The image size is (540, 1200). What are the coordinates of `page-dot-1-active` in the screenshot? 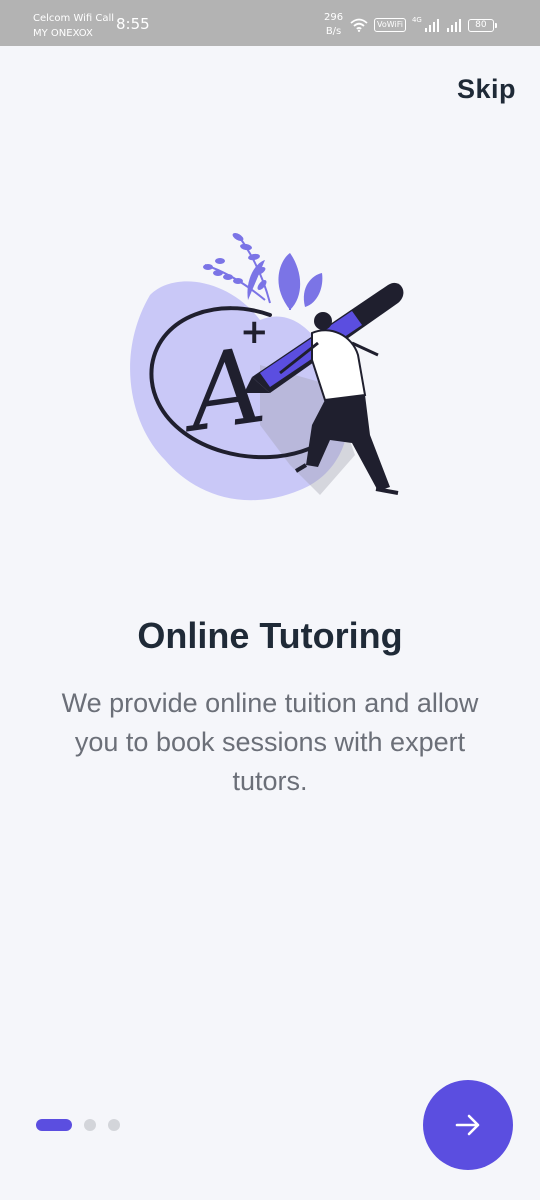 It's located at (54, 1125).